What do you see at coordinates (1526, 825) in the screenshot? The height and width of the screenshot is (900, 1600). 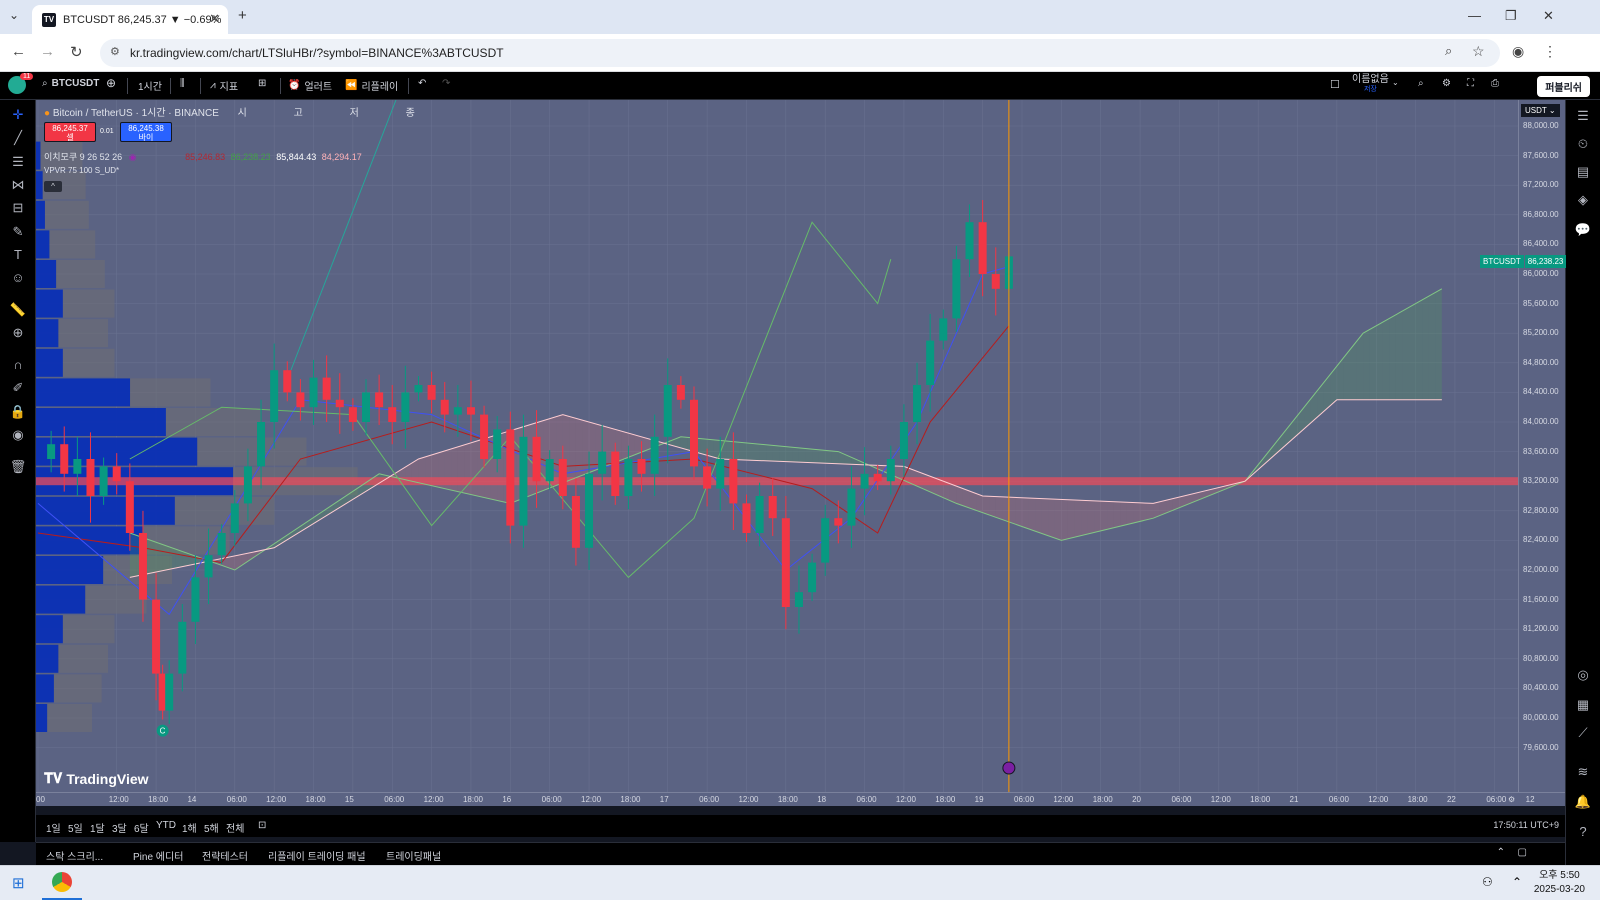 I see `chart-clock: 17:50:11 UTC+9` at bounding box center [1526, 825].